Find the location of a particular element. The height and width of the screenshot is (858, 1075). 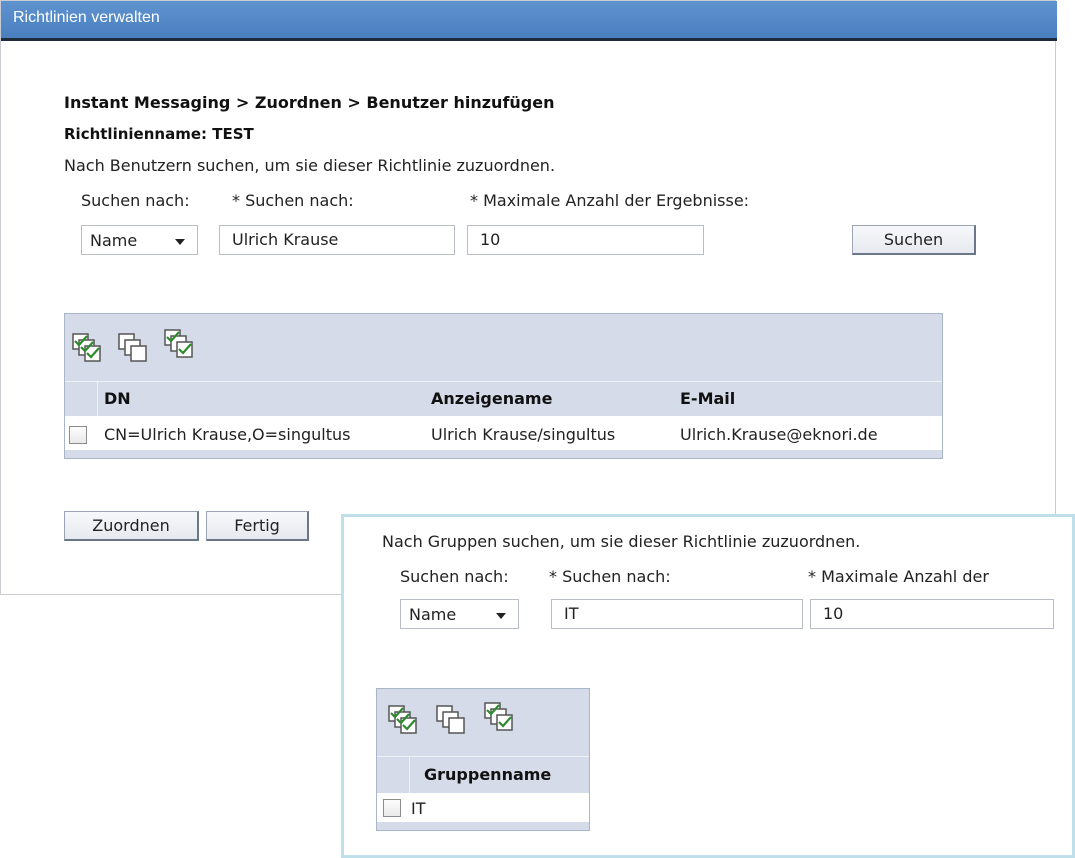

table-header: DN Anzeigename E-Mail is located at coordinates (503, 398).